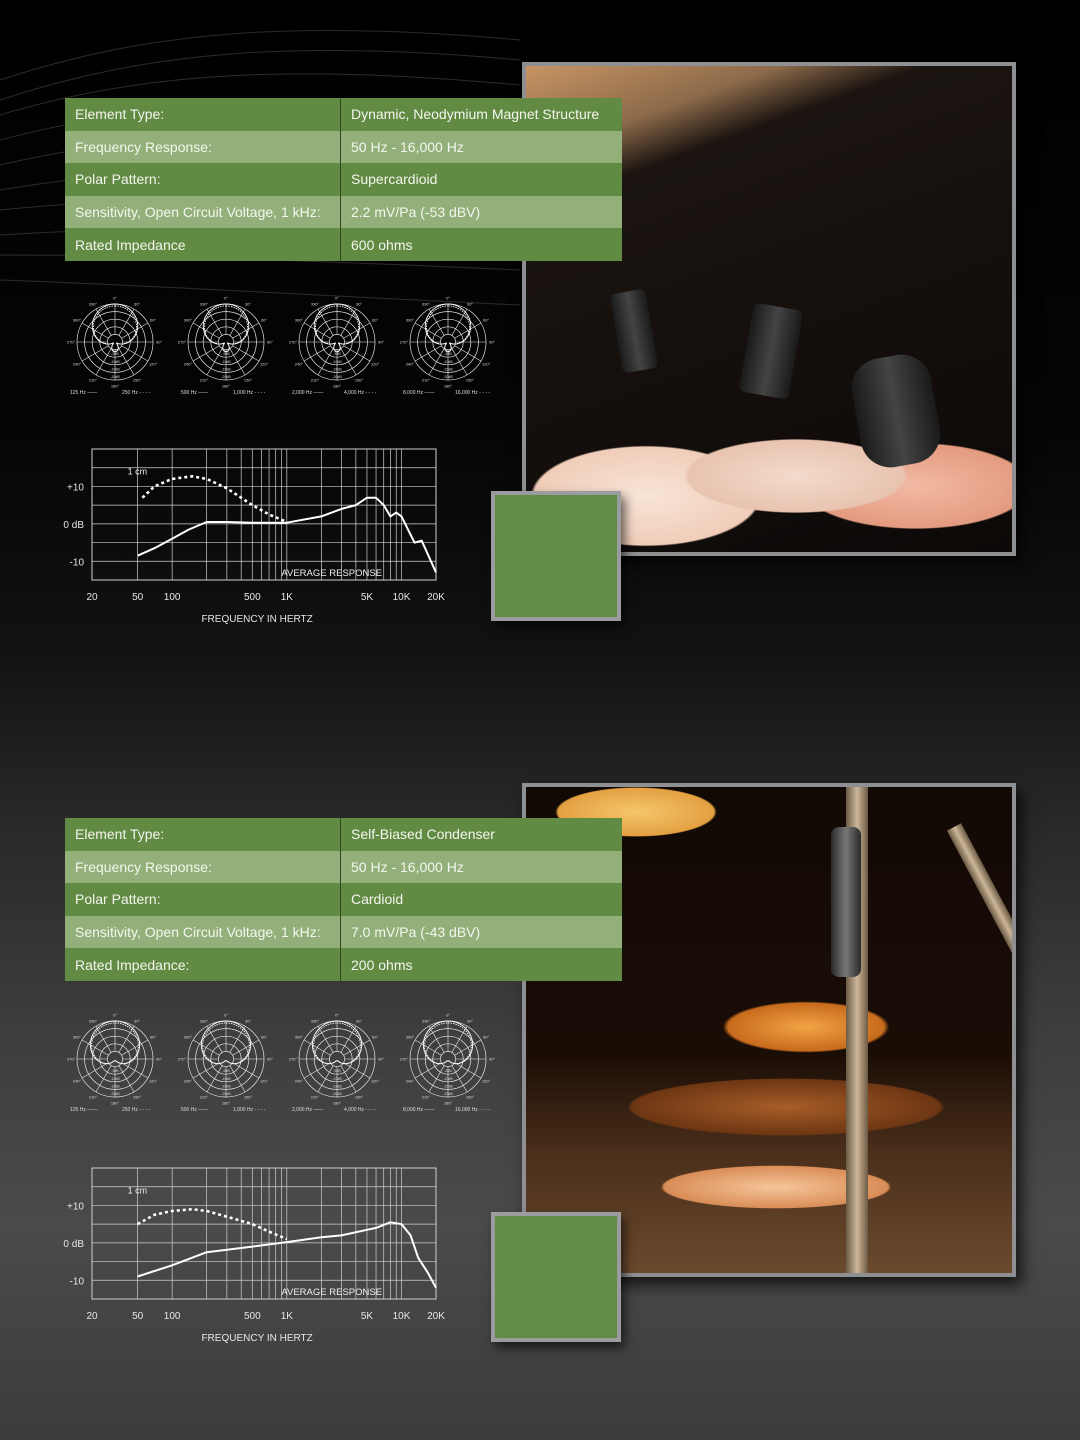 This screenshot has width=1080, height=1440. Describe the element at coordinates (846, 902) in the screenshot. I see `condenser-mic` at that location.